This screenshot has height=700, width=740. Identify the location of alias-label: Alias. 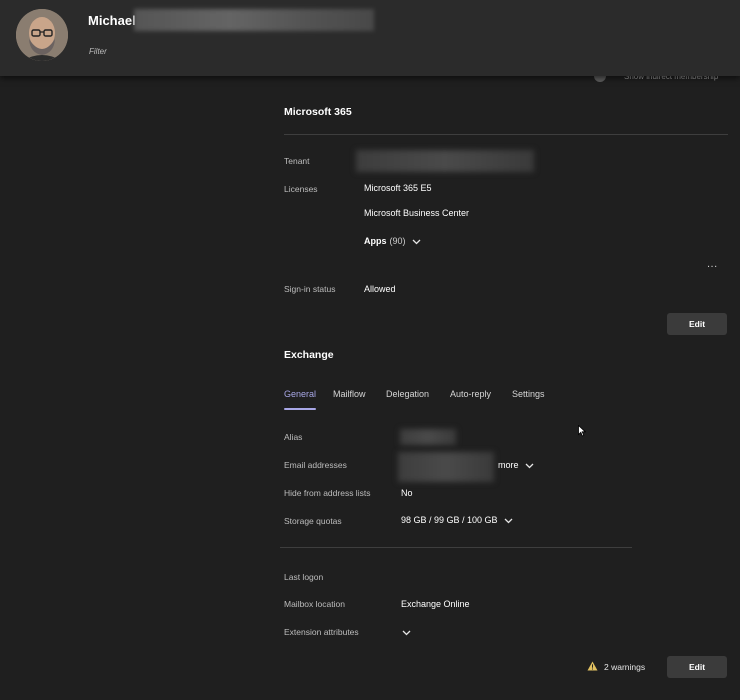
(293, 437).